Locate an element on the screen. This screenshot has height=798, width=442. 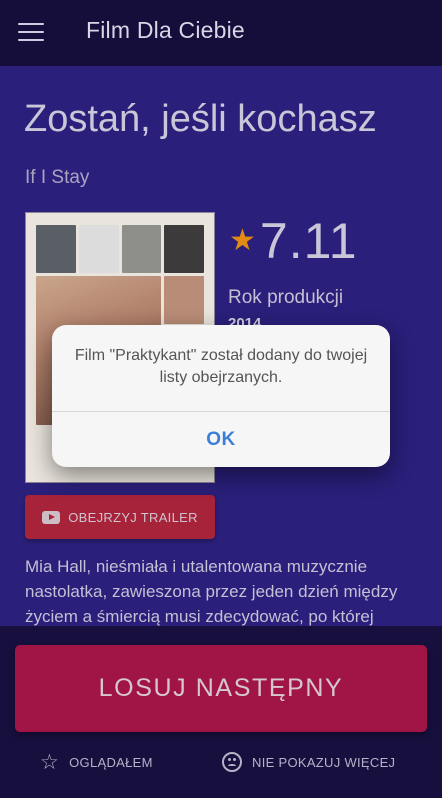
dialog-ok-button: OK is located at coordinates (221, 439).